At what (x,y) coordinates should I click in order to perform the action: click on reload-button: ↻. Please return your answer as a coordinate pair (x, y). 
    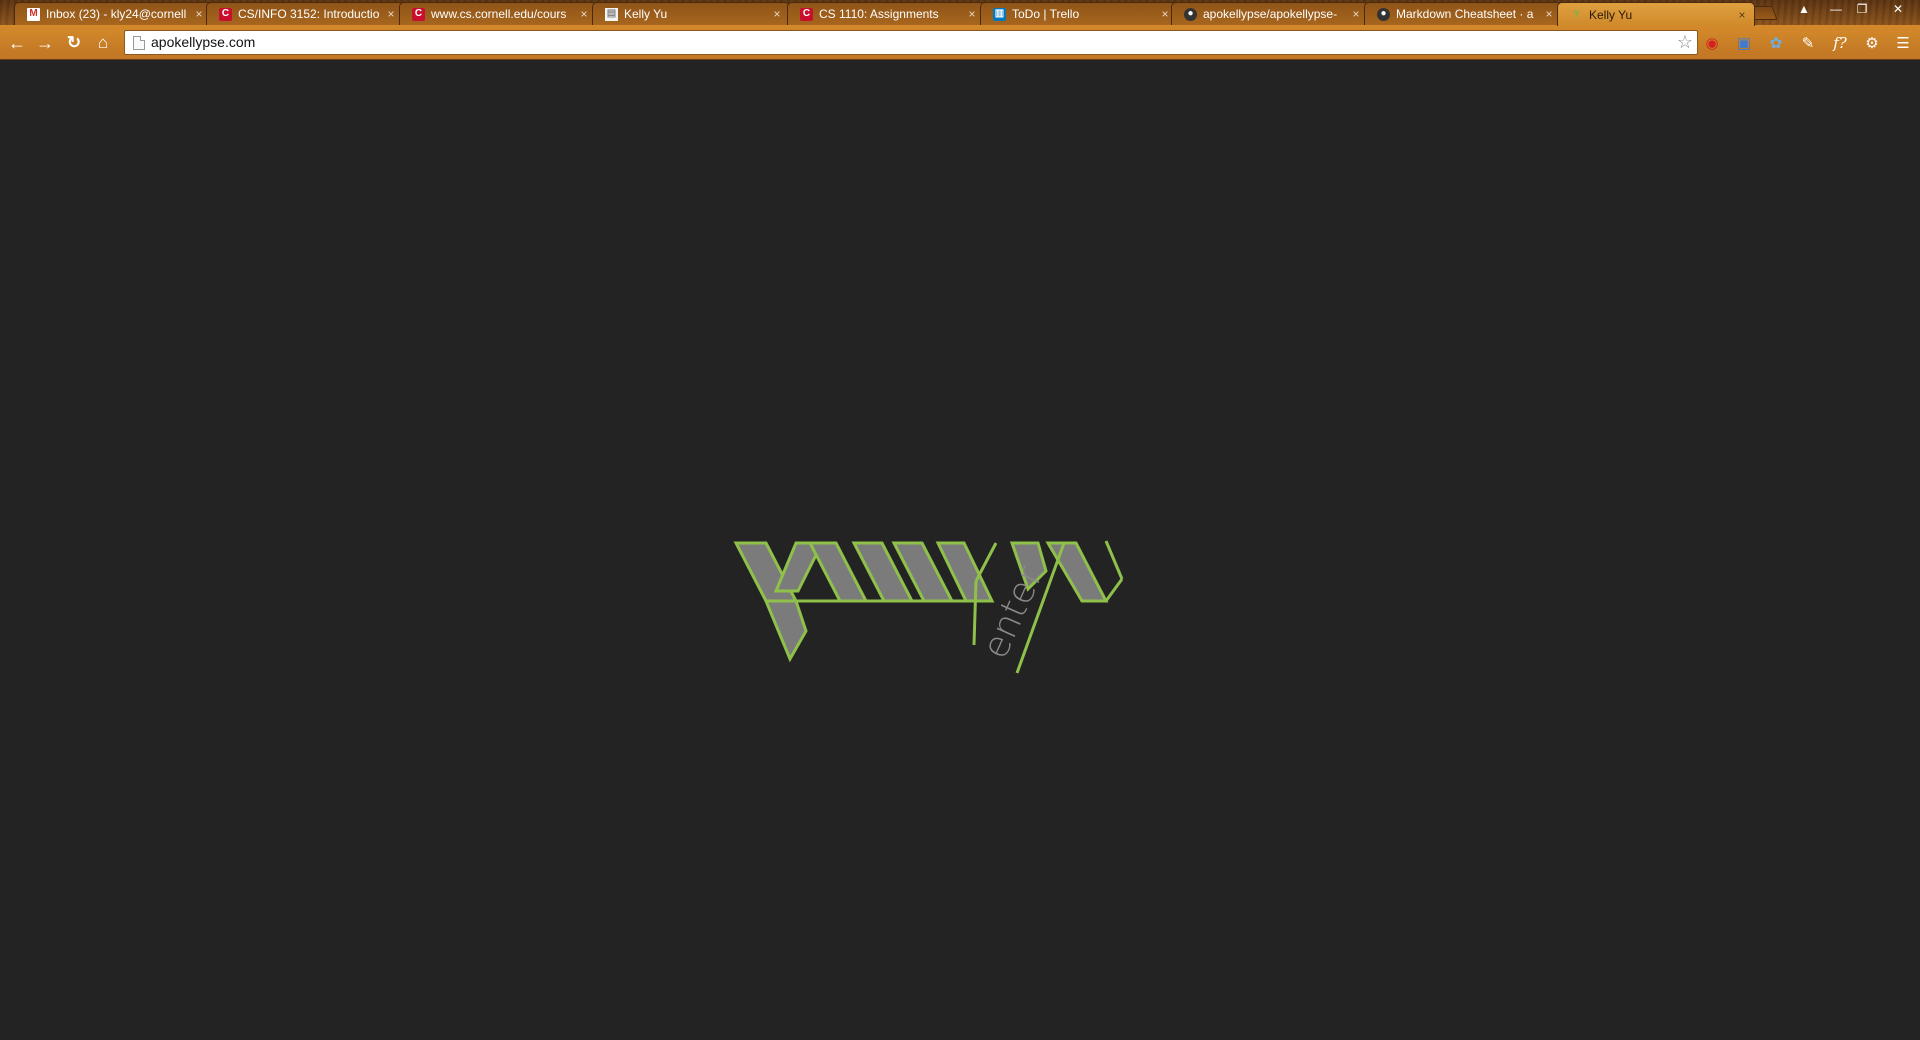
    Looking at the image, I should click on (74, 43).